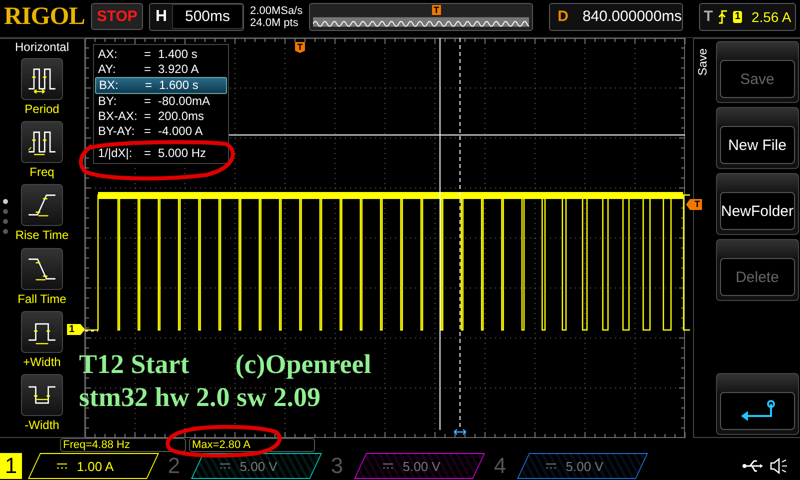 The width and height of the screenshot is (800, 480). What do you see at coordinates (118, 116) in the screenshot?
I see `cursor-label: BX-AX:` at bounding box center [118, 116].